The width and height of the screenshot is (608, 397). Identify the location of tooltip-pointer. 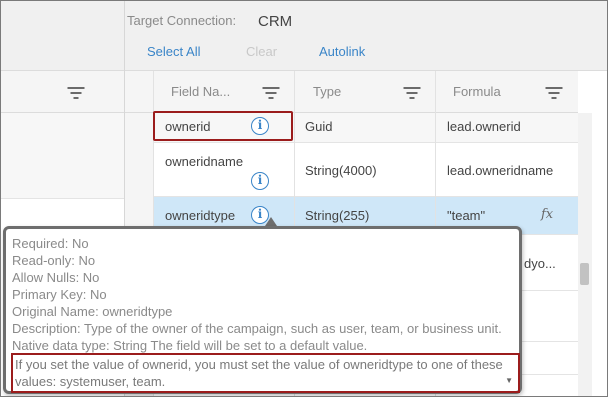
(271, 221).